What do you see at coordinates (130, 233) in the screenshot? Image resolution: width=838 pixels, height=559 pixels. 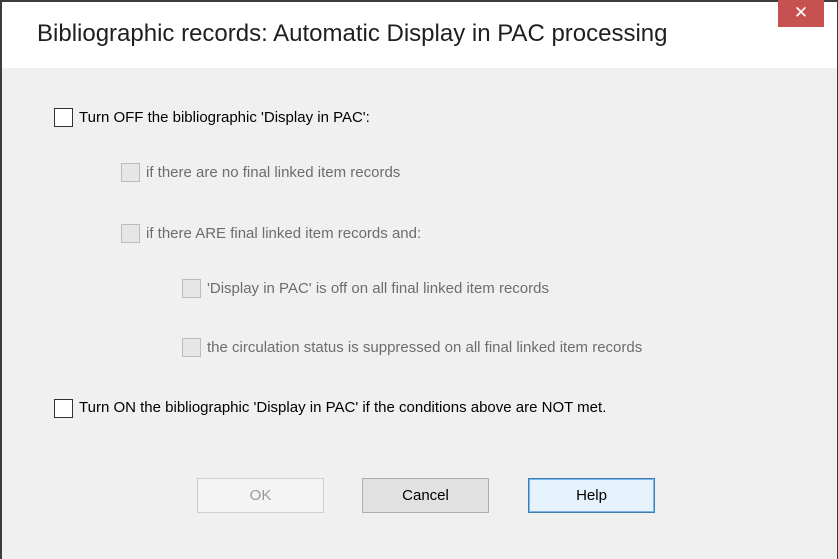 I see `are-final-items-checkbox` at bounding box center [130, 233].